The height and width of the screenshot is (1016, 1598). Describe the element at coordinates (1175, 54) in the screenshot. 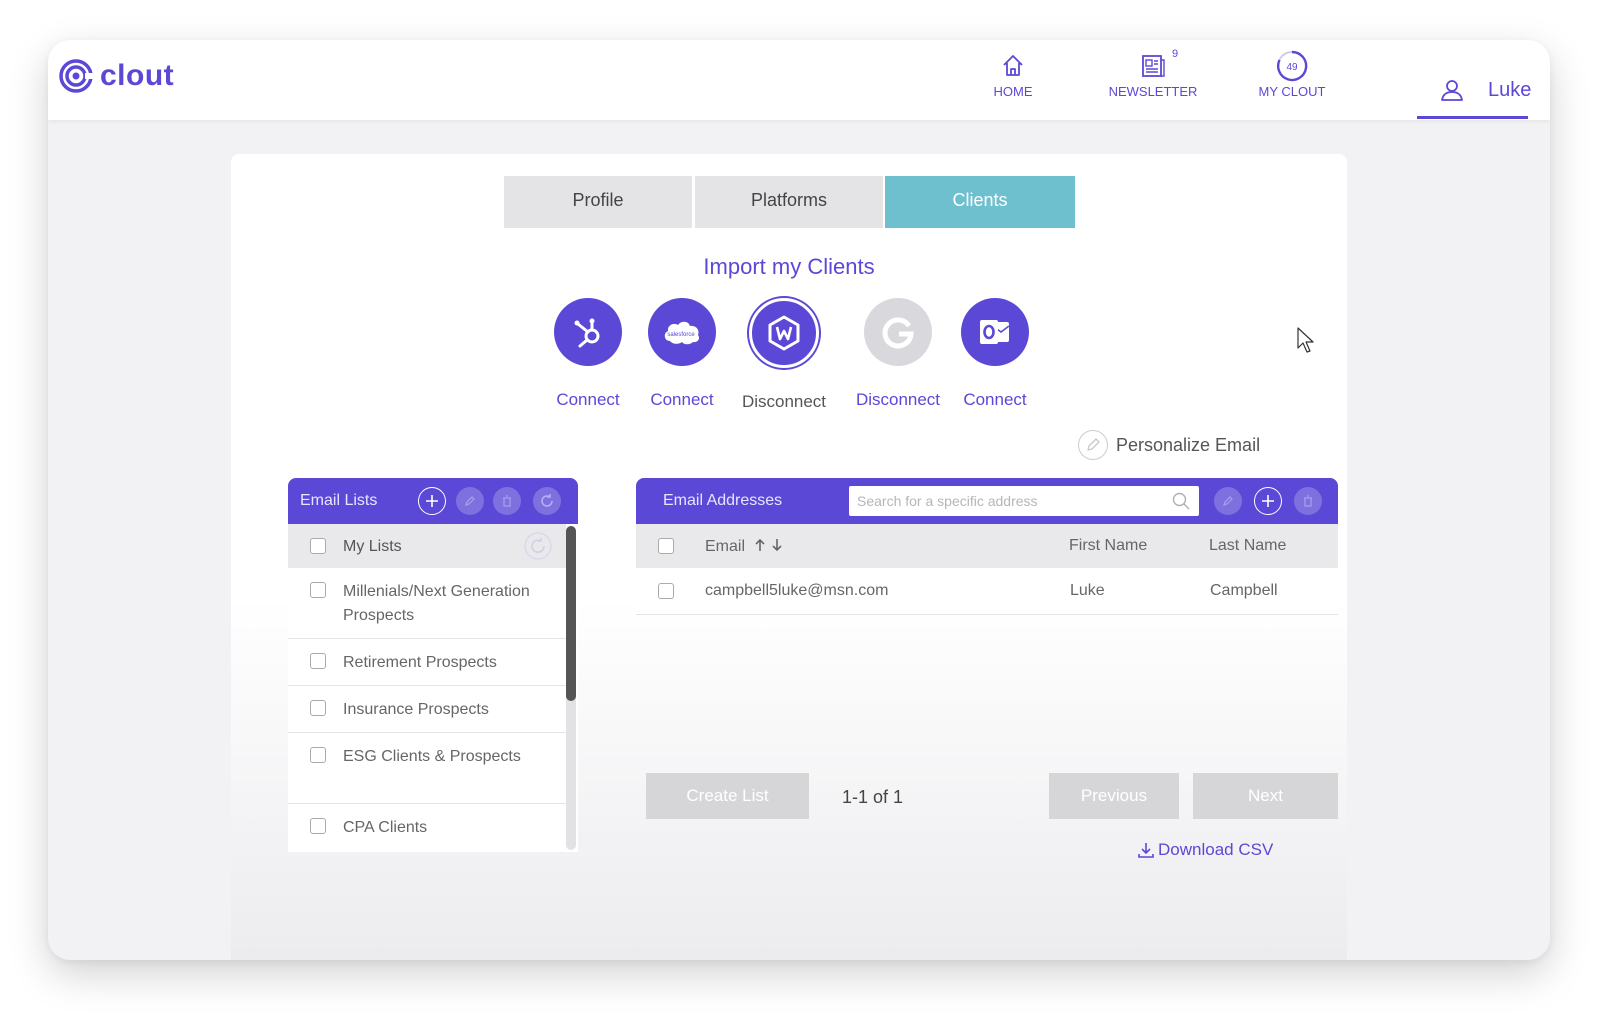

I see `newsletter-badge: 9` at that location.